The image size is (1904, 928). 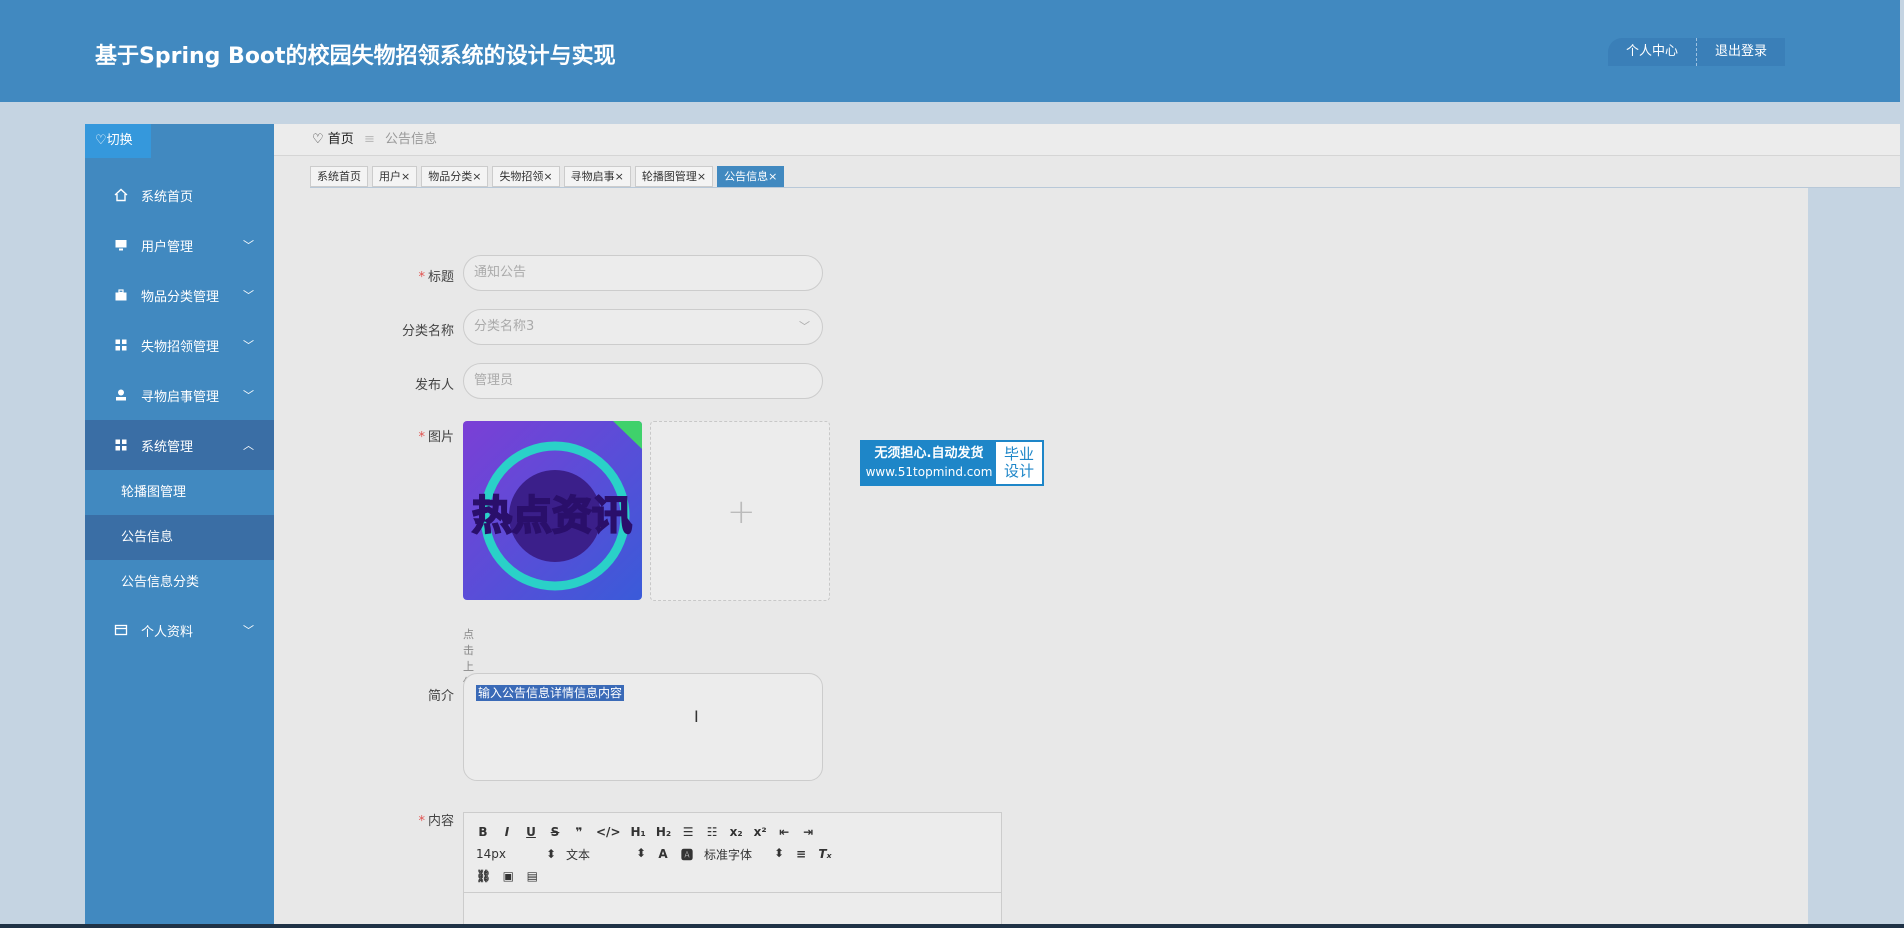 I want to click on sidebar-item-label: 物品分类管理, so click(x=180, y=297).